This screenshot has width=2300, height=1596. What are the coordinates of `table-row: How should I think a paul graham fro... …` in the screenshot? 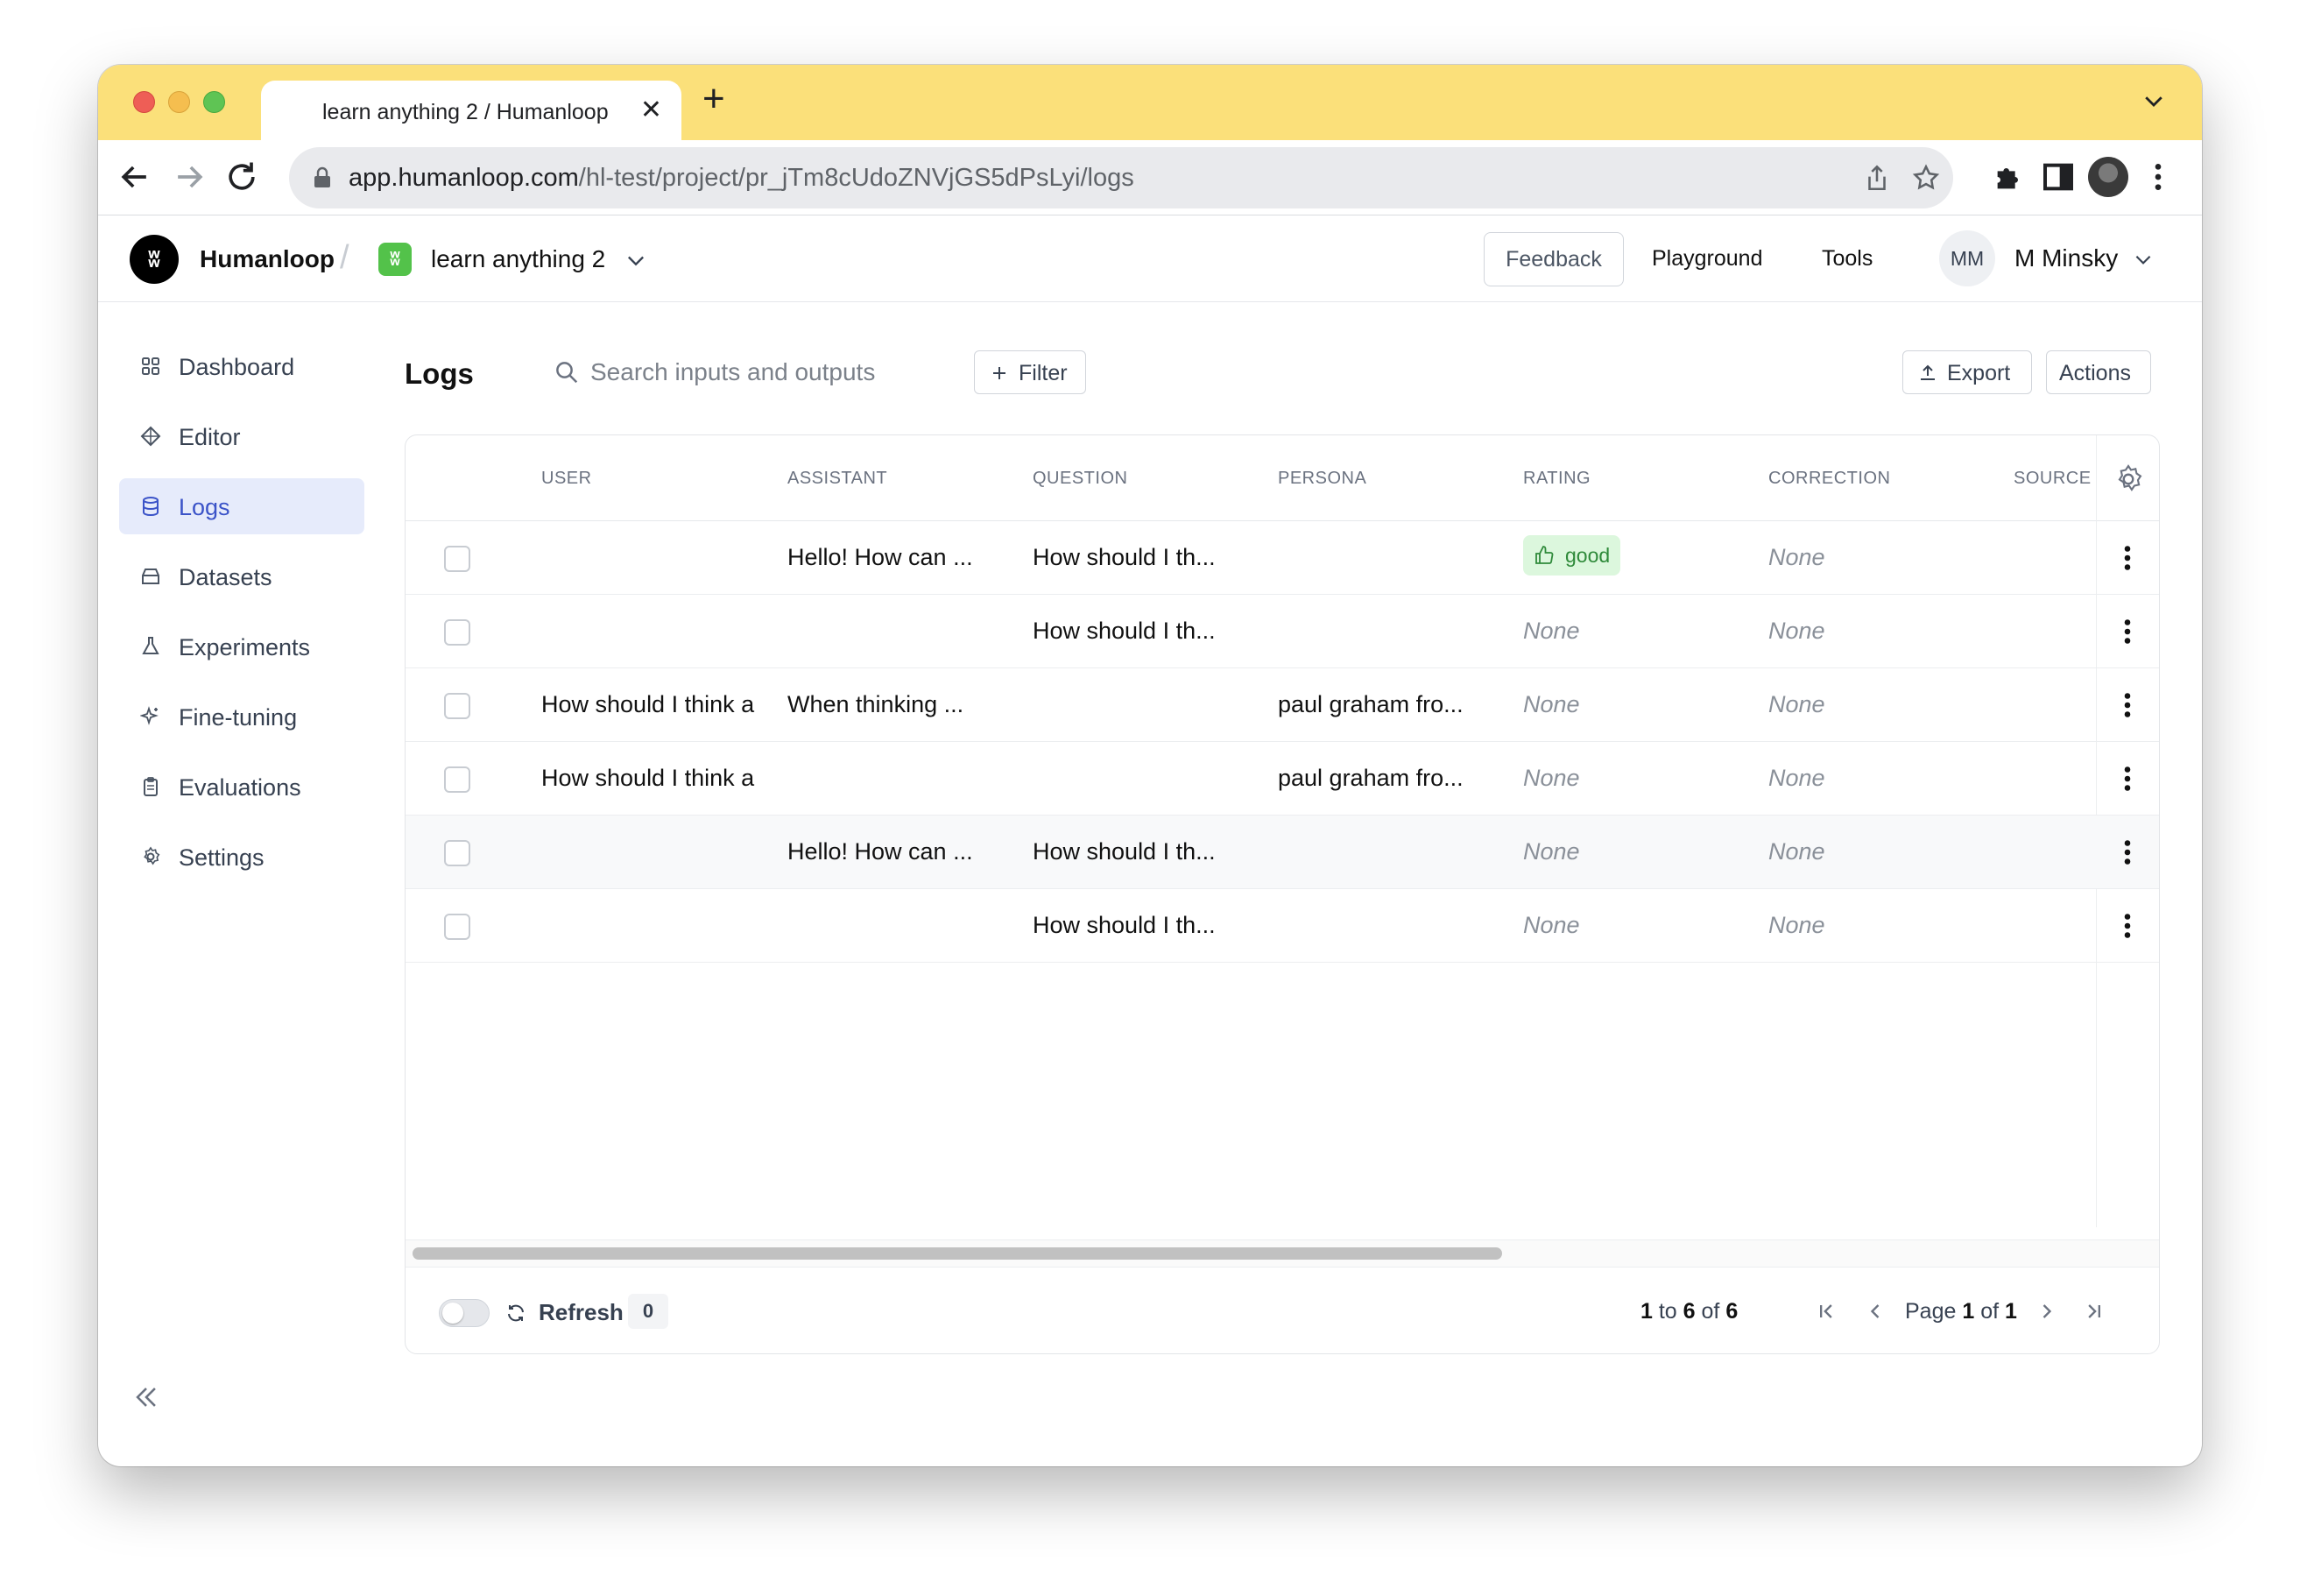 It's located at (1282, 779).